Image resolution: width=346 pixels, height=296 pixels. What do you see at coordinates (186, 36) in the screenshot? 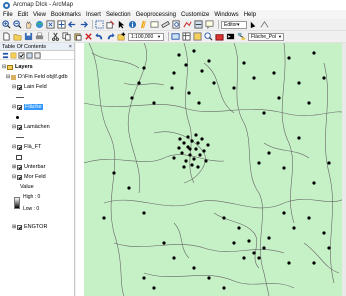
I see `table-icon` at bounding box center [186, 36].